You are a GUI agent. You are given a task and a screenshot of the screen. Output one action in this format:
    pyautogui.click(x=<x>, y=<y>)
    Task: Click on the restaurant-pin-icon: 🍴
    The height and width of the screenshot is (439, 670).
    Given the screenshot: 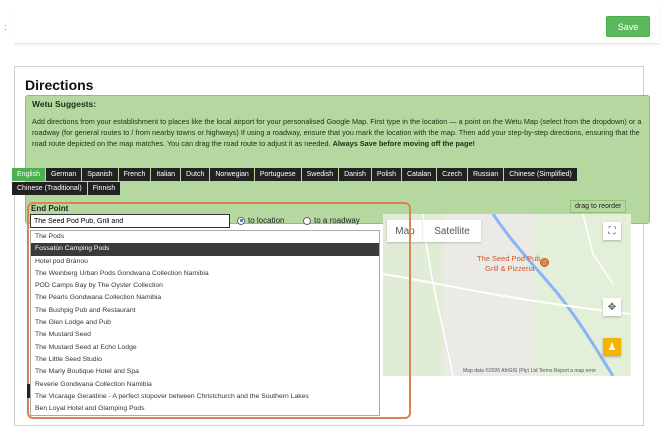 What is the action you would take?
    pyautogui.click(x=544, y=262)
    